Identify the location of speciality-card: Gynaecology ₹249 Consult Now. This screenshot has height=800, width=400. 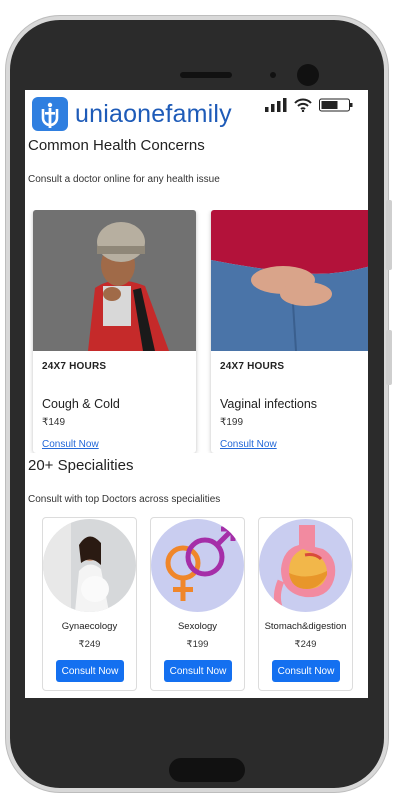
(89, 604).